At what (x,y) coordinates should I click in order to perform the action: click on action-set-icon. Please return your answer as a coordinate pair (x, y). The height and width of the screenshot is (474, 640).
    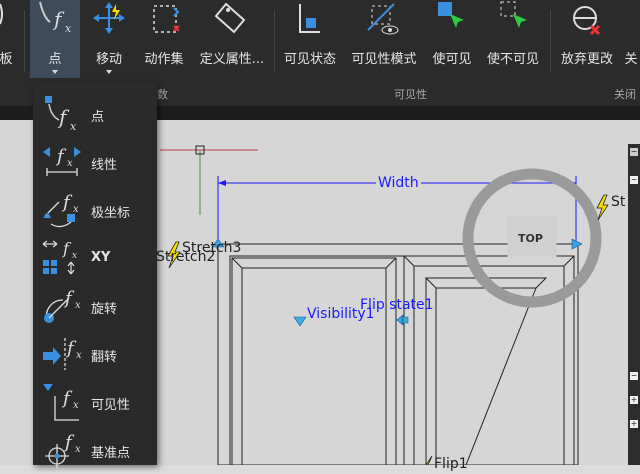
    Looking at the image, I should click on (164, 22).